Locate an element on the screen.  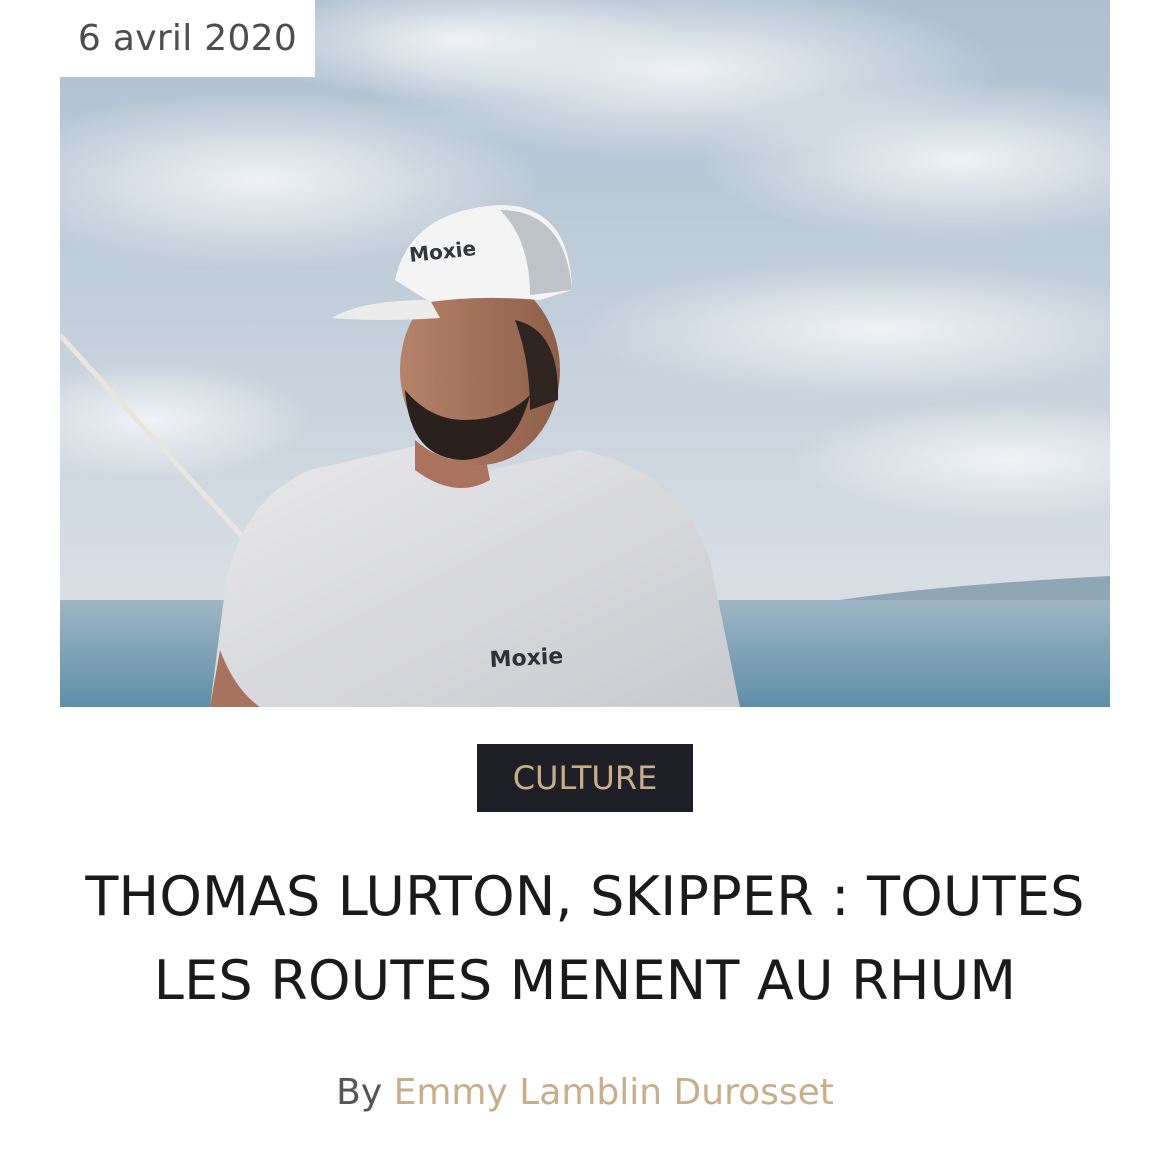
category-tag: CULTURE is located at coordinates (585, 778).